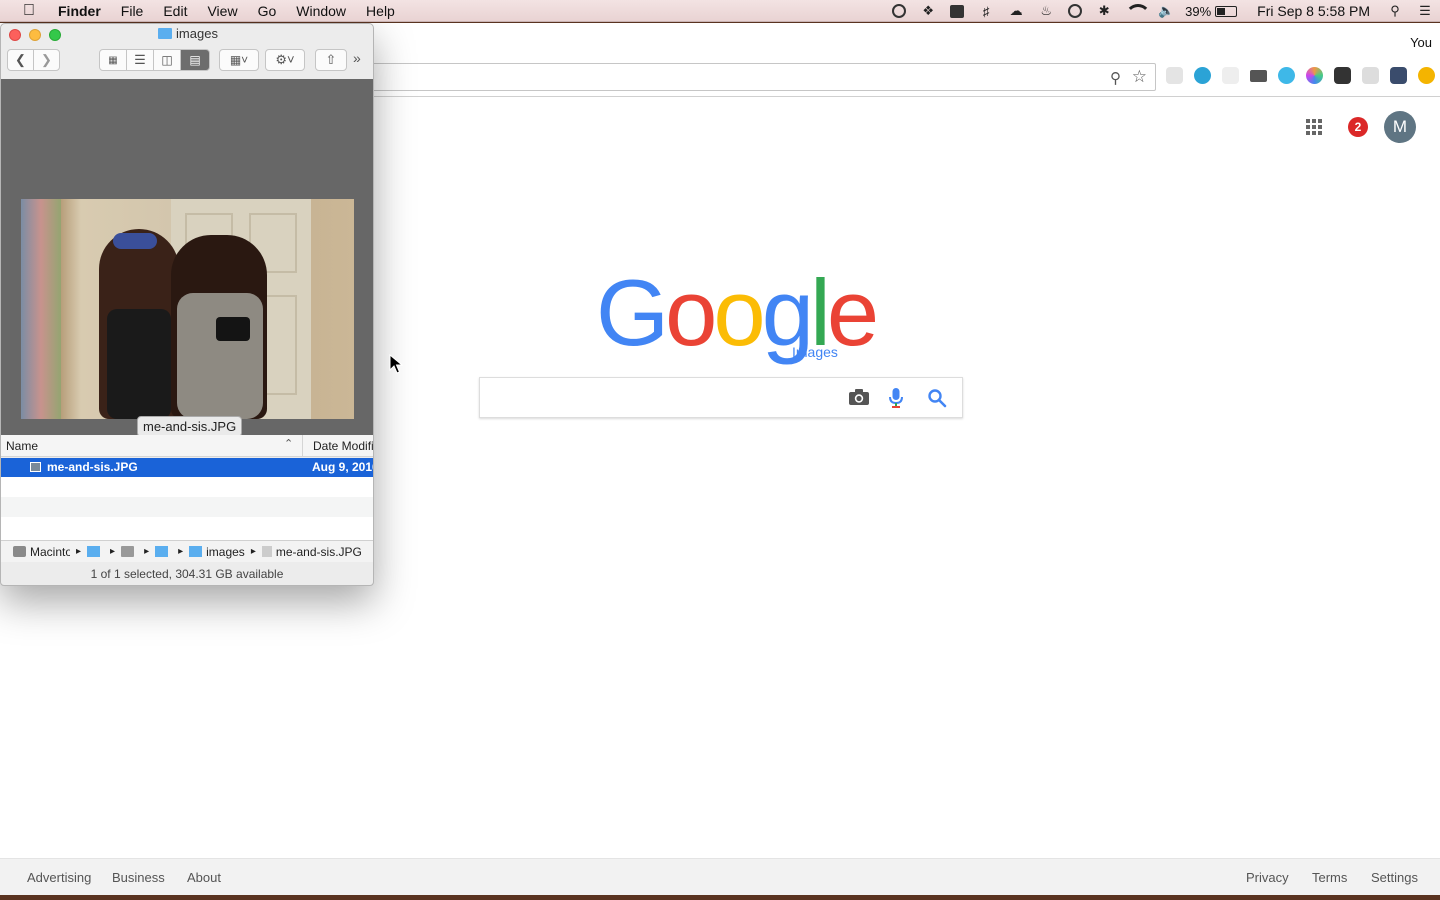 This screenshot has height=900, width=1440. What do you see at coordinates (1421, 42) in the screenshot?
I see `profile-button: You` at bounding box center [1421, 42].